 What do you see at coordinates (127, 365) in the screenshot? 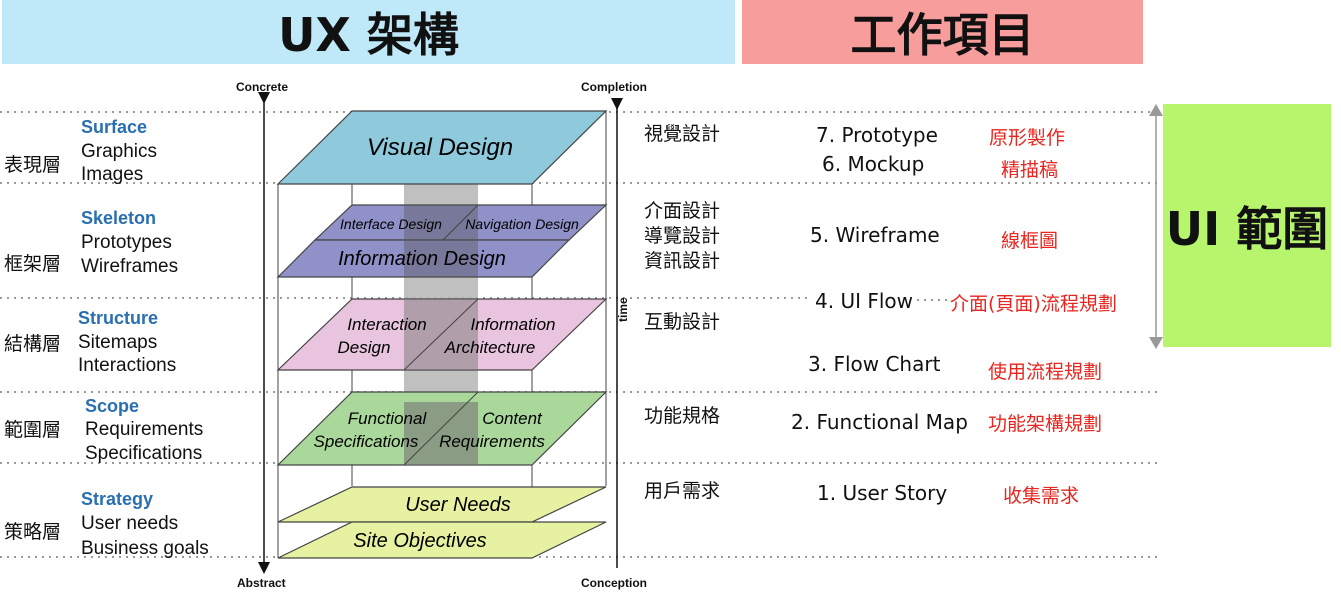
I see `layer-item: Interactions` at bounding box center [127, 365].